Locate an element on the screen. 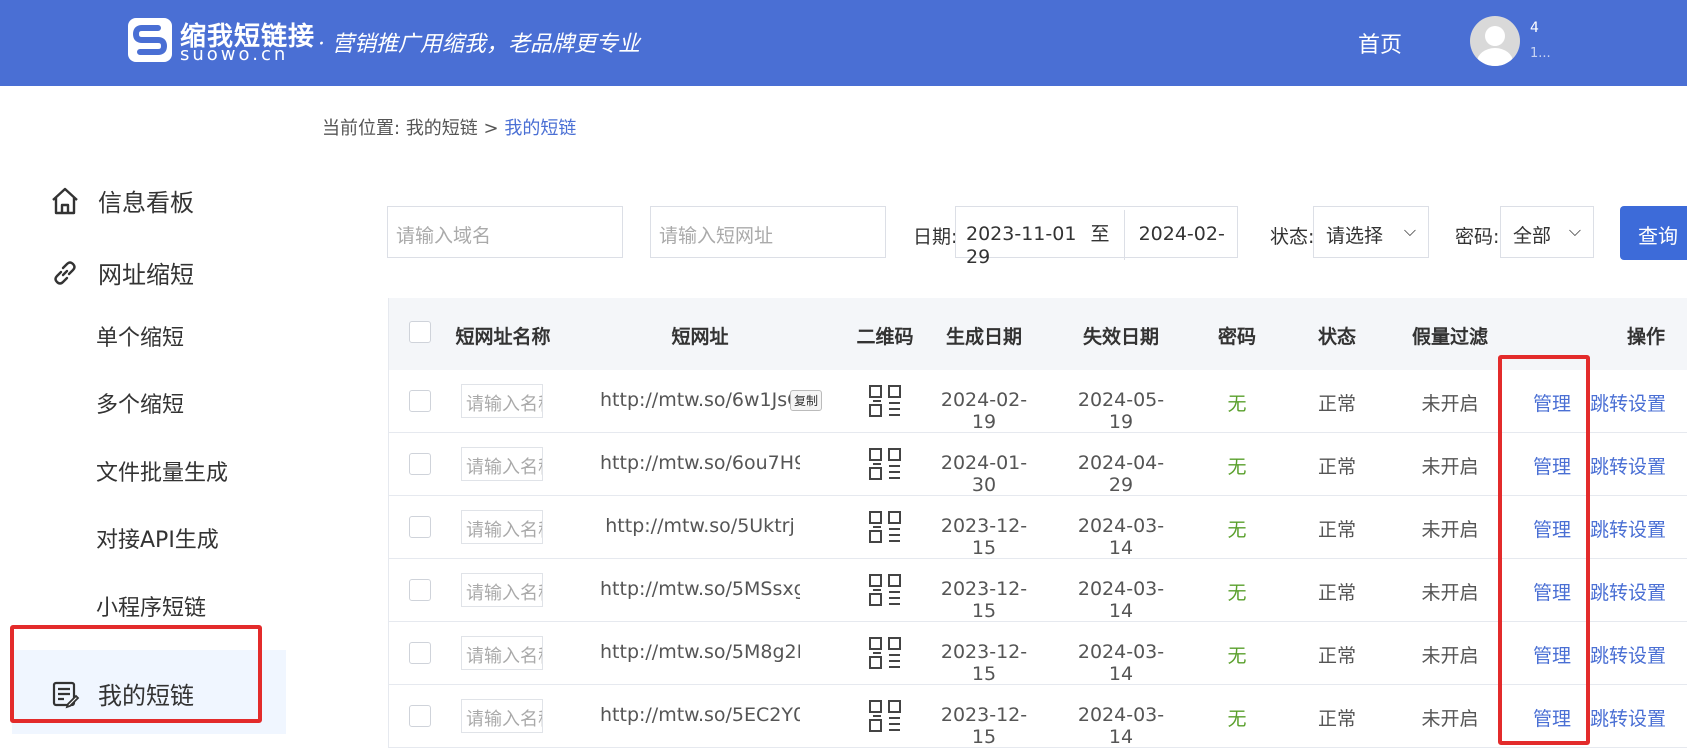 Image resolution: width=1687 pixels, height=748 pixels. status-select-value: 请选择 is located at coordinates (1355, 236).